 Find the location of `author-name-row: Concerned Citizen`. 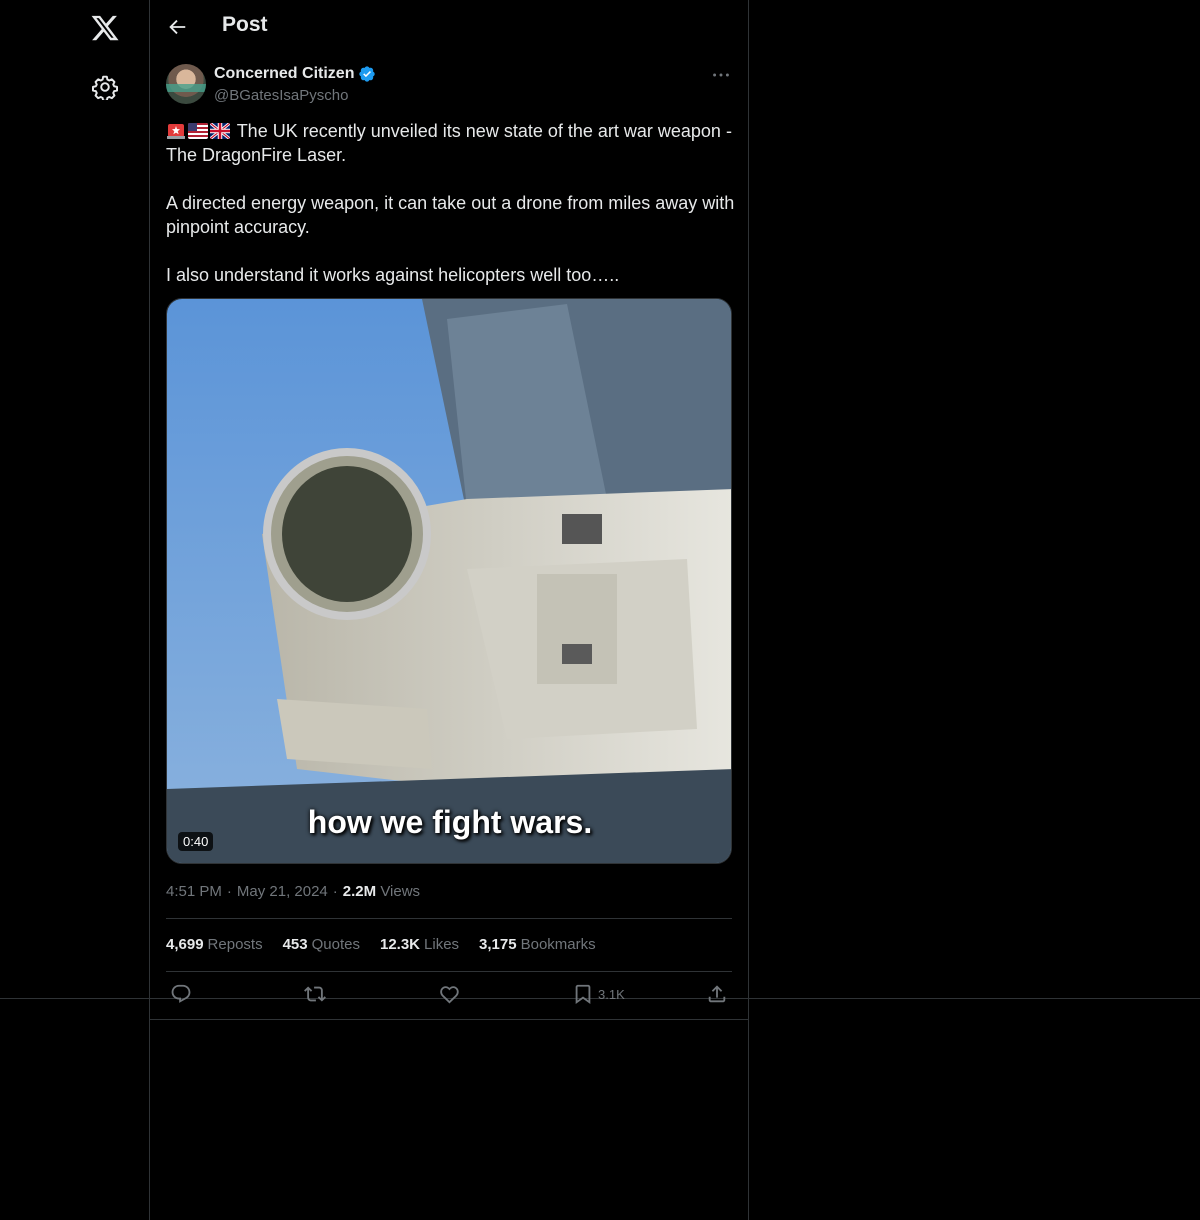

author-name-row: Concerned Citizen is located at coordinates (295, 74).